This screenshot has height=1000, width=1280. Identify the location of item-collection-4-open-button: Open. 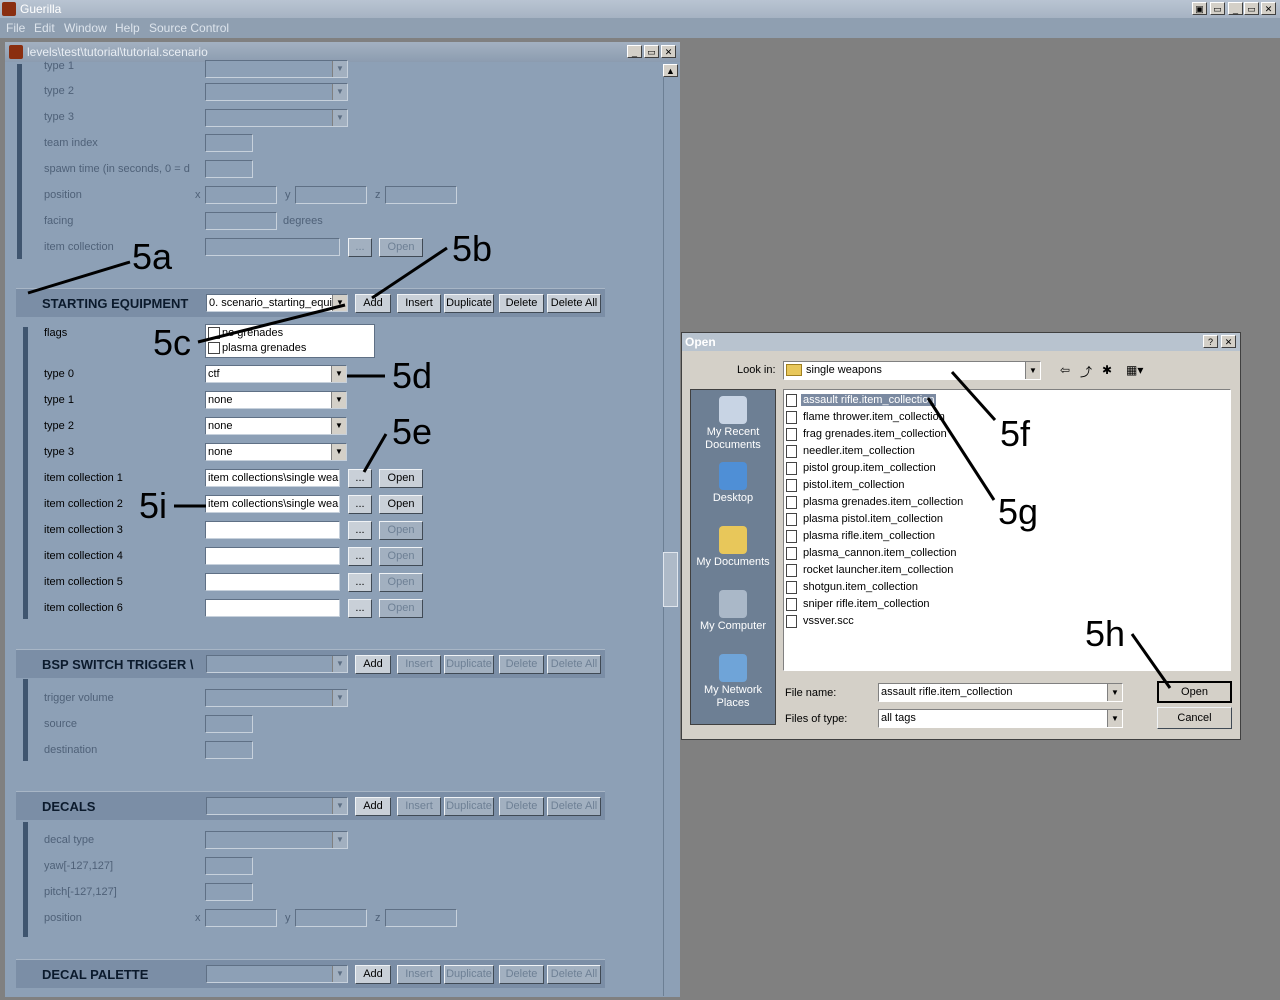
(401, 556).